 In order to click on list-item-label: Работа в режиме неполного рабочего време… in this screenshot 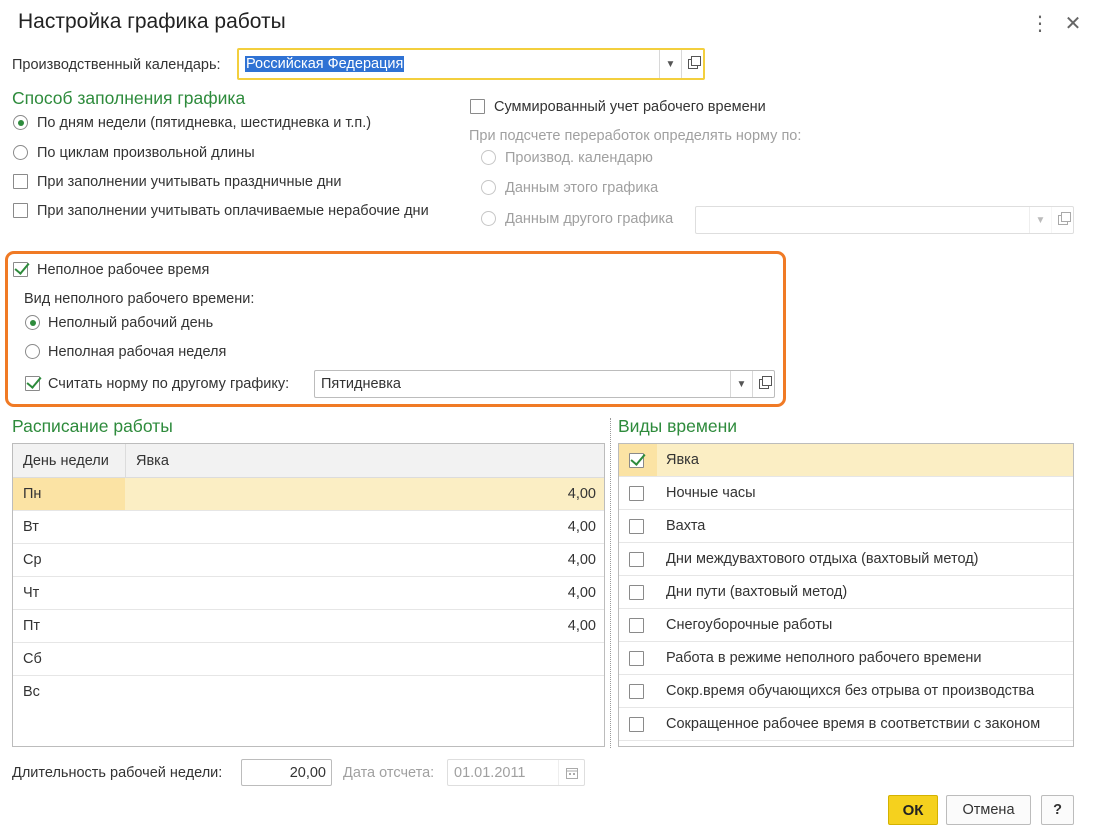, I will do `click(824, 658)`.